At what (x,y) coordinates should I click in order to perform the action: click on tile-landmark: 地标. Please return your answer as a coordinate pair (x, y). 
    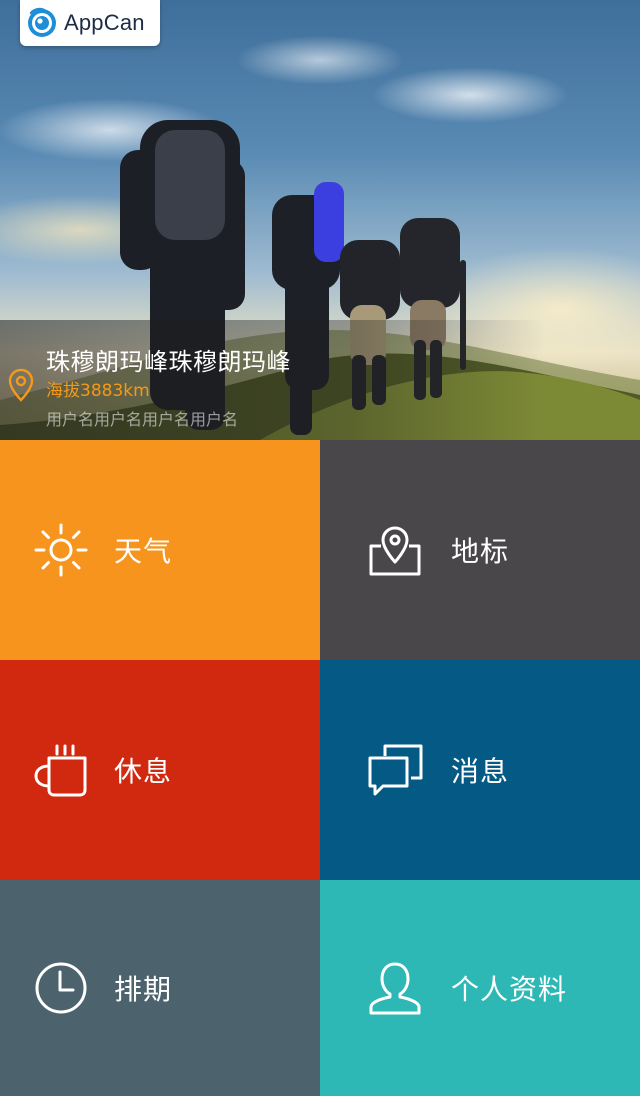
    Looking at the image, I should click on (480, 550).